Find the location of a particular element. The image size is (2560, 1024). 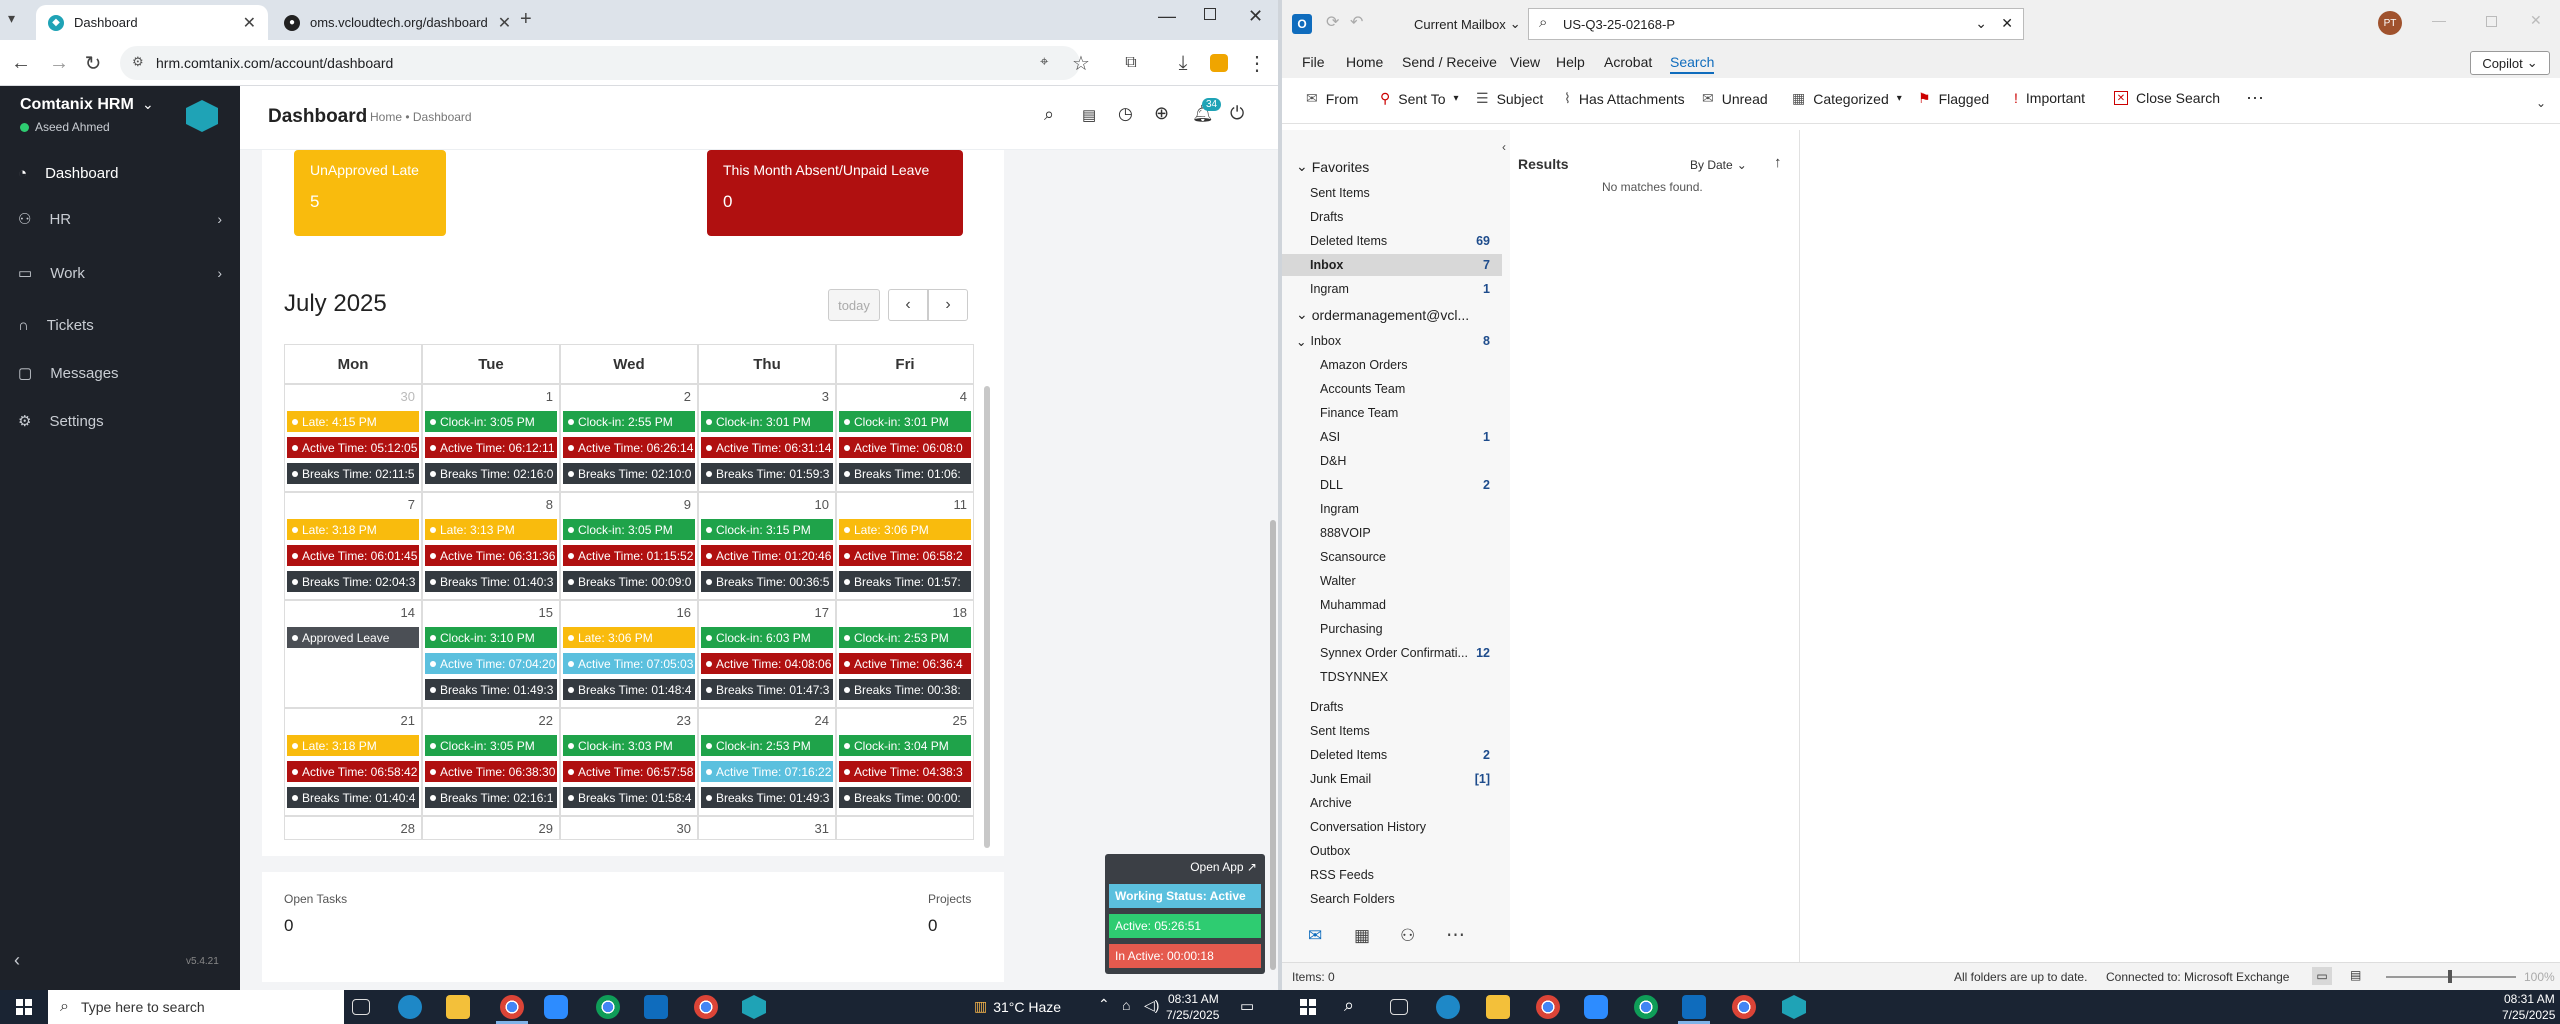

menu-acrobat: Acrobat is located at coordinates (1628, 62).